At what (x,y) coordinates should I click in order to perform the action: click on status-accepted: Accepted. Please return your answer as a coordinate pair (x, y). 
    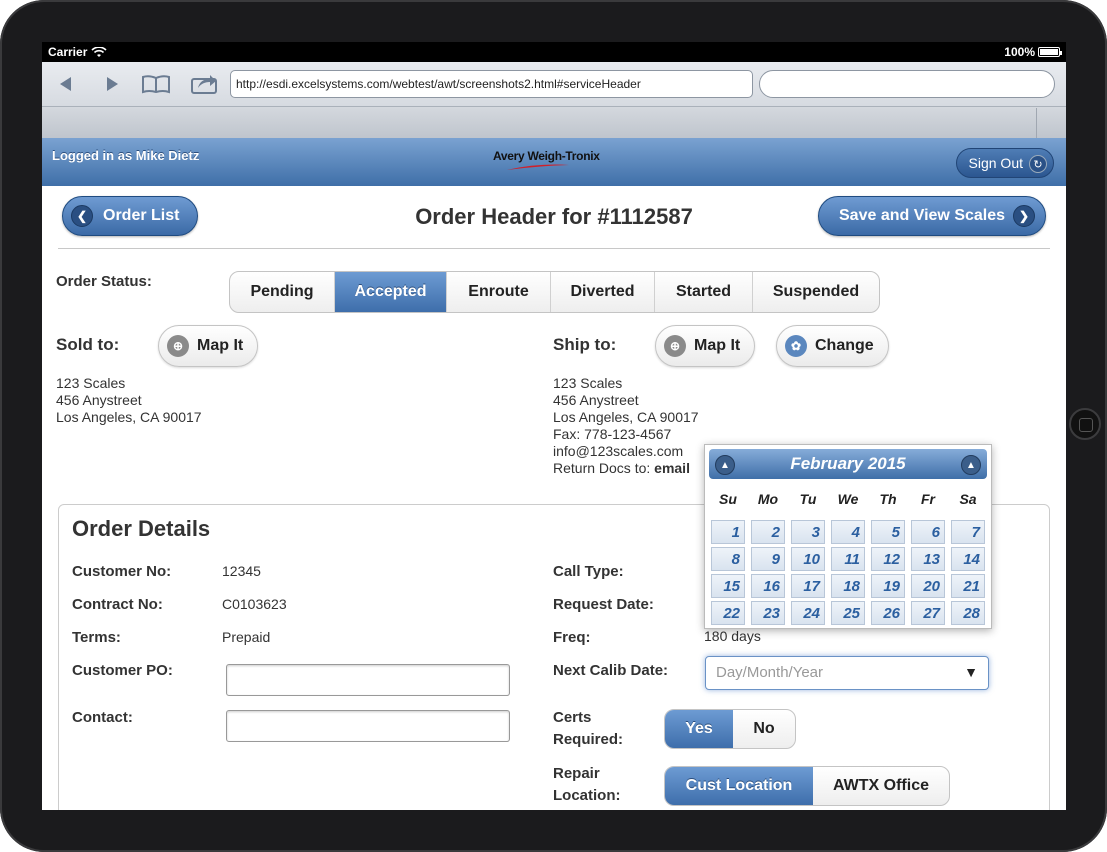
    Looking at the image, I should click on (391, 292).